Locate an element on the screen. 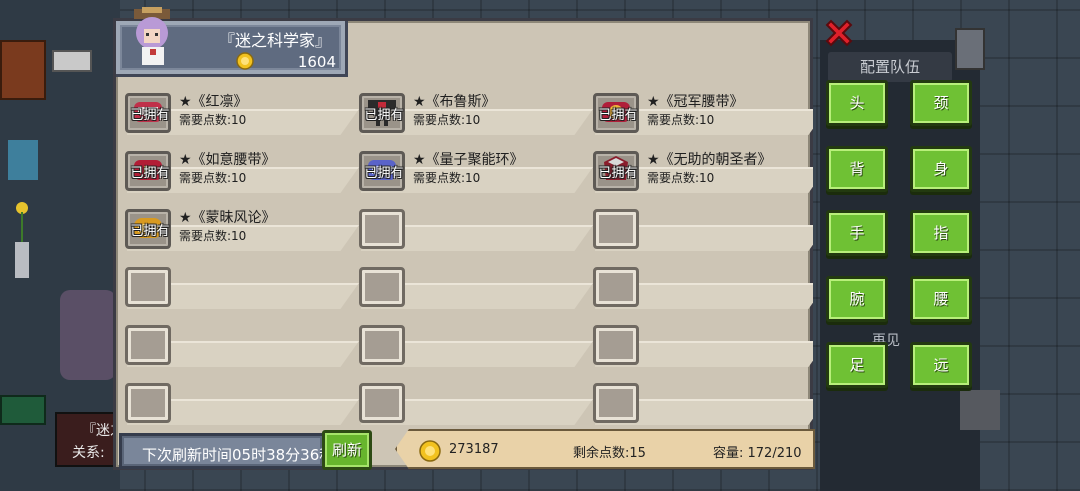 The height and width of the screenshot is (491, 1080). slot-neck-button: 颈 is located at coordinates (941, 103).